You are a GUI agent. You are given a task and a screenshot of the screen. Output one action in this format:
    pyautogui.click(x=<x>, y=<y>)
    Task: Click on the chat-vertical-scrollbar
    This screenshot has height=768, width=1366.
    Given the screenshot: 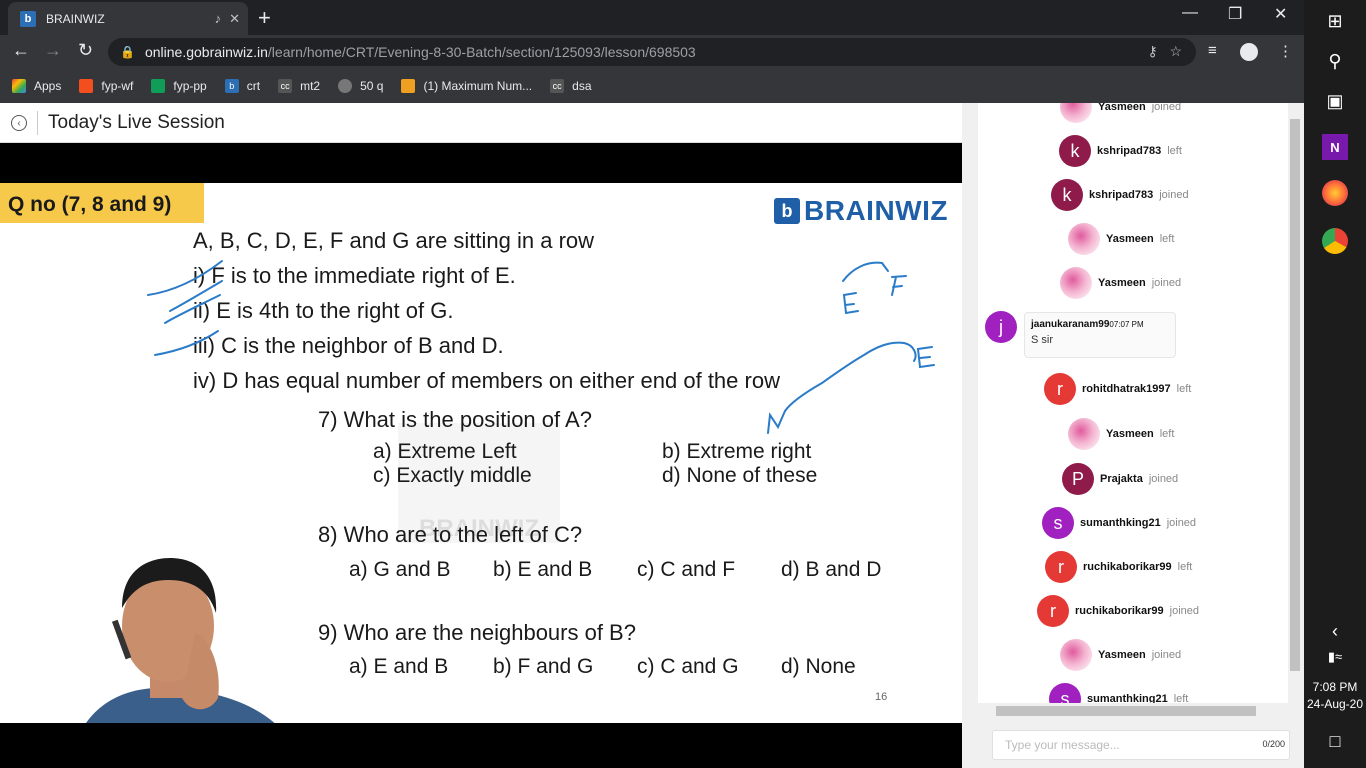 What is the action you would take?
    pyautogui.click(x=1295, y=403)
    